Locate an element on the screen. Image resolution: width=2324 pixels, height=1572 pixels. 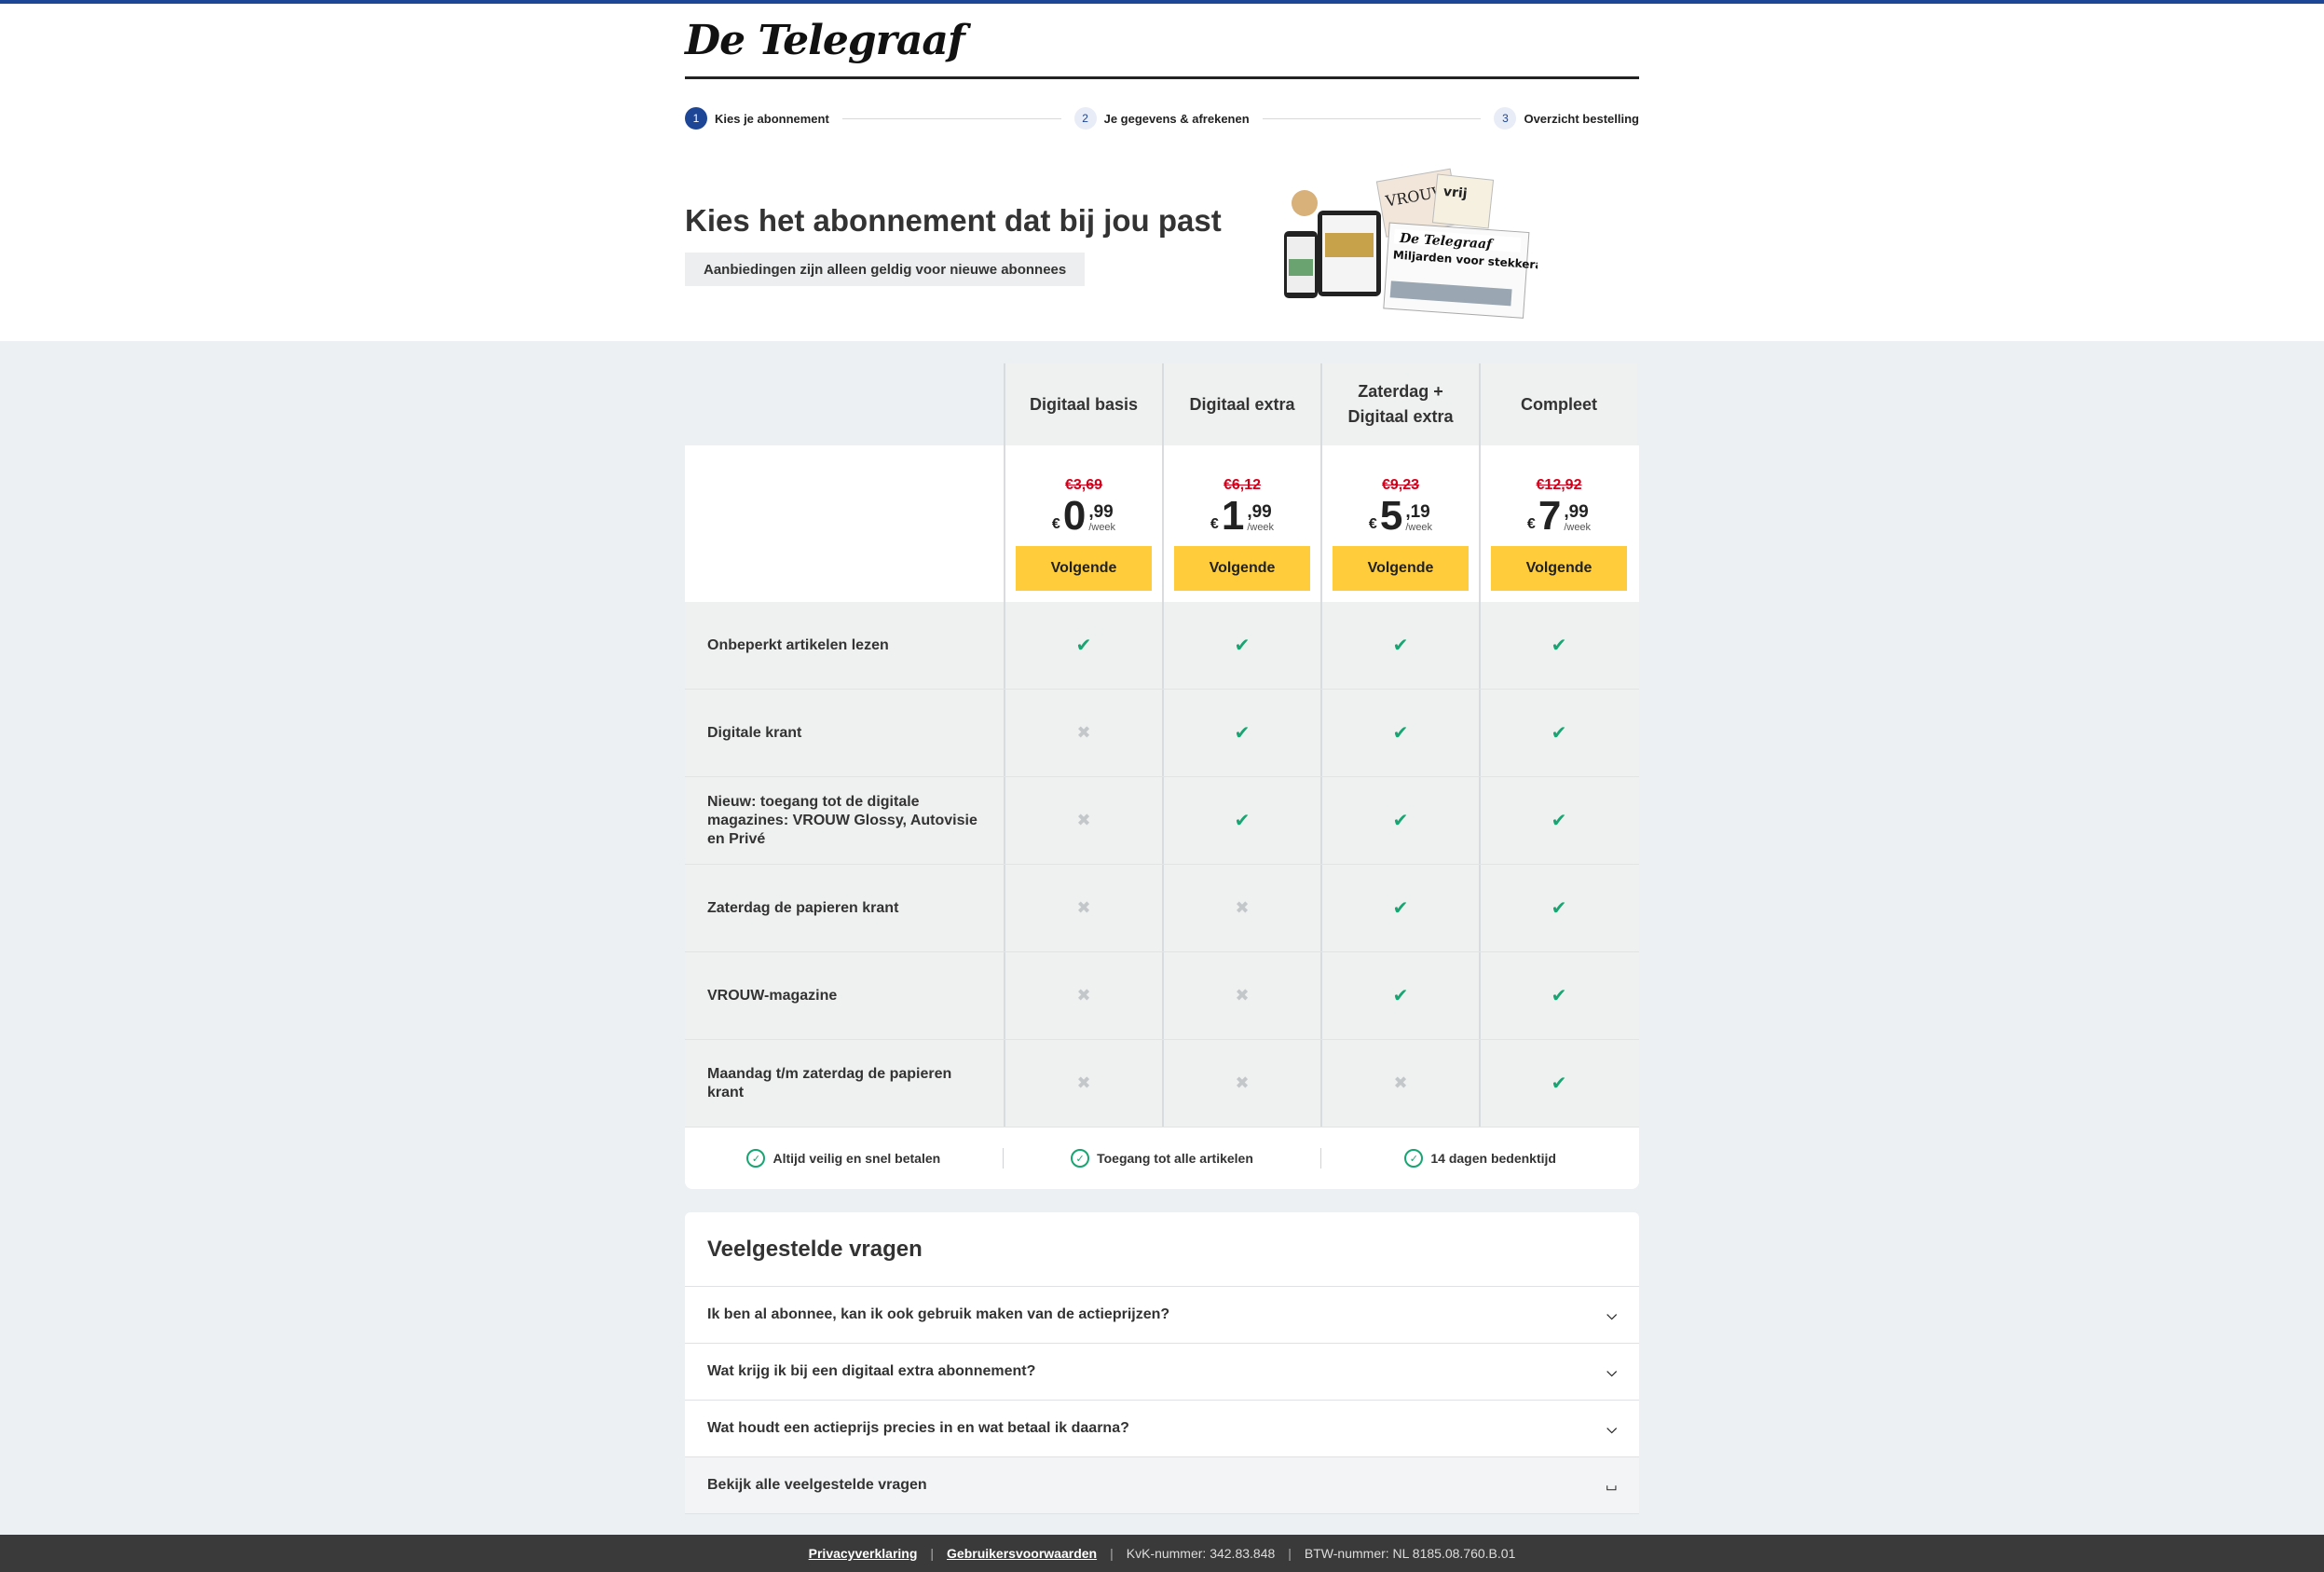
faq-view-all-label: Bekijk alle veelgestelde vragen is located at coordinates (817, 1485).